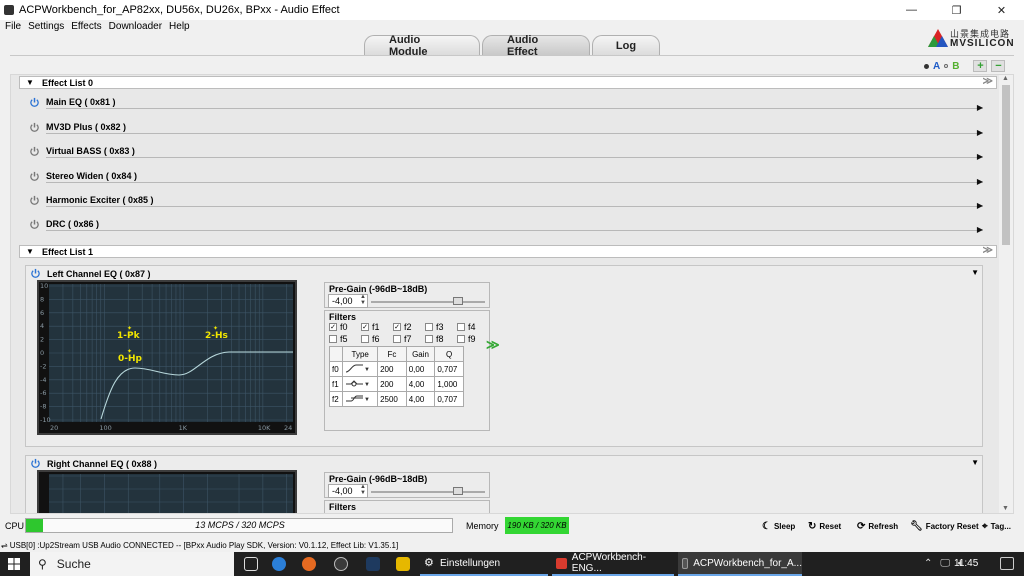 The image size is (1024, 576). What do you see at coordinates (504, 227) in the screenshot?
I see `effect-row-drc: DRC ( 0x86 ) ▶` at bounding box center [504, 227].